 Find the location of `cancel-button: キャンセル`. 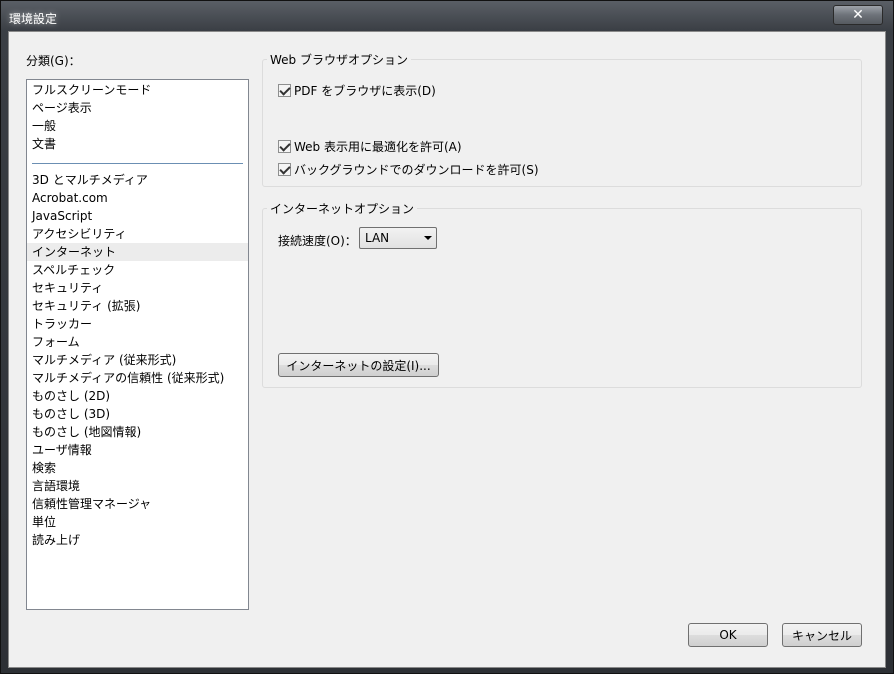

cancel-button: キャンセル is located at coordinates (822, 635).